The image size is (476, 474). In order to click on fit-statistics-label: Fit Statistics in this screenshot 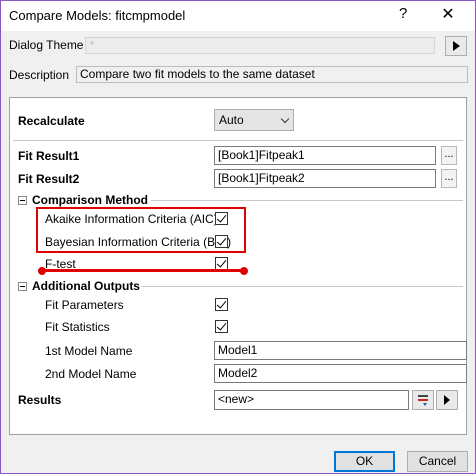, I will do `click(77, 327)`.